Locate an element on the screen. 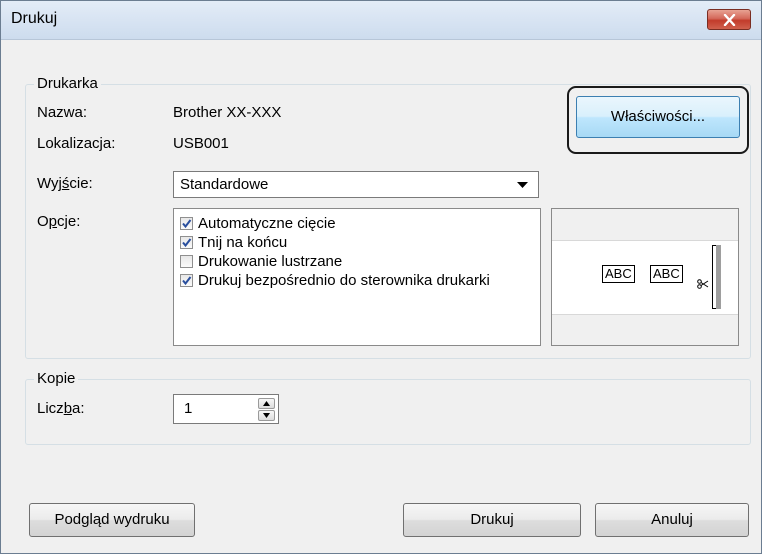  arrow-down-icon is located at coordinates (266, 415).